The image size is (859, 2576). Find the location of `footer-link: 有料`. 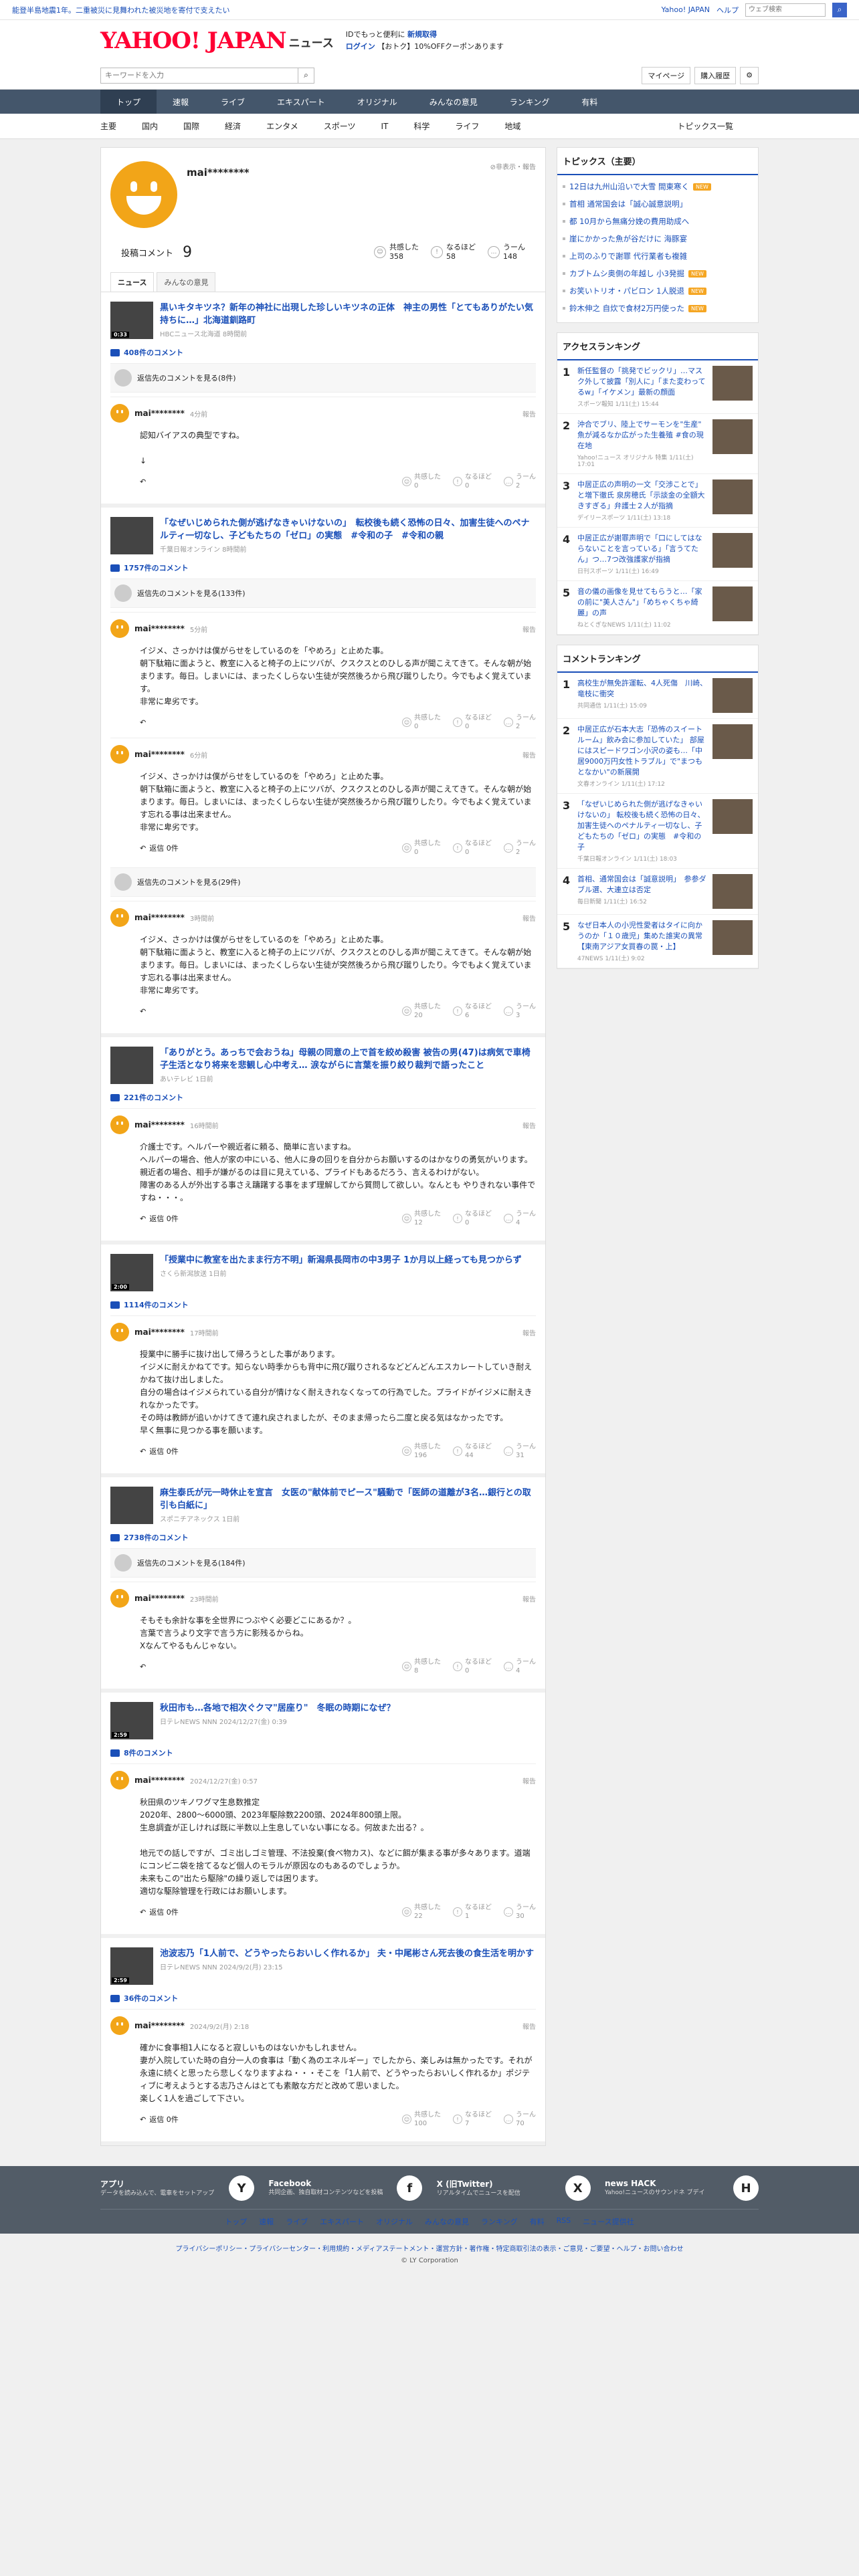

footer-link: 有料 is located at coordinates (537, 2221).